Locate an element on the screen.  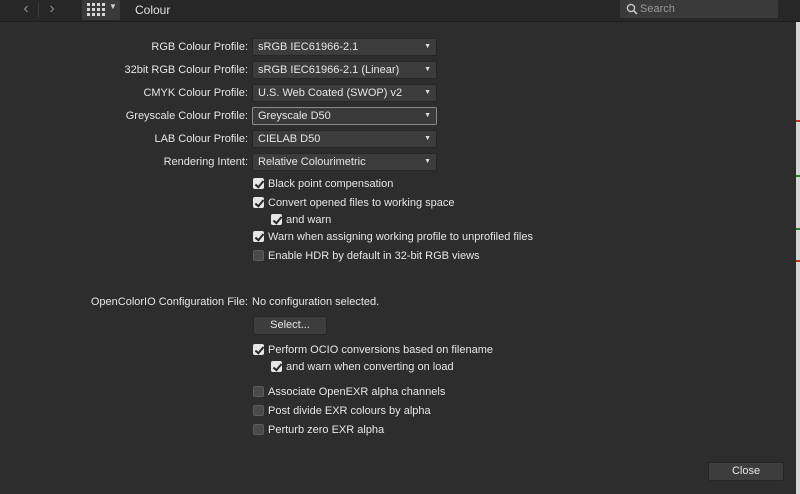
background-window-edge is located at coordinates (798, 258).